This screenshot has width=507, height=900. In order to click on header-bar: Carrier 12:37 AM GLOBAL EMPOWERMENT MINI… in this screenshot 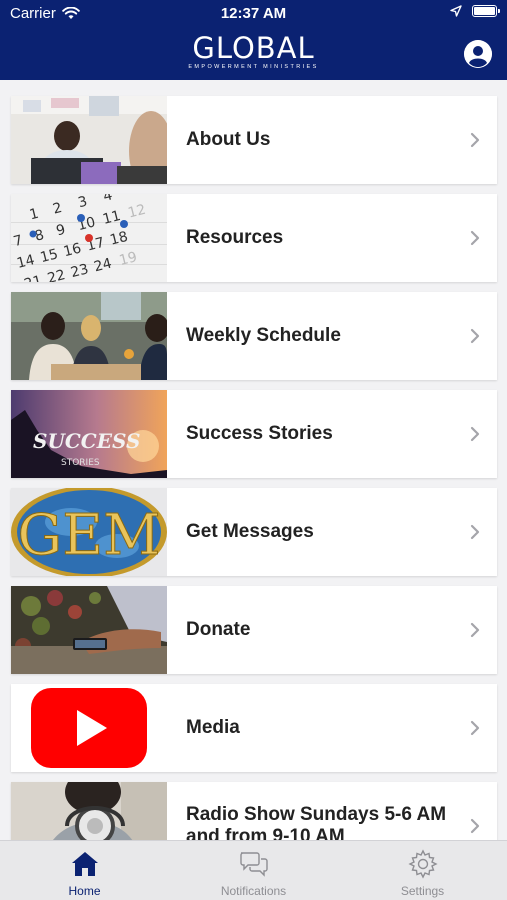, I will do `click(253, 40)`.